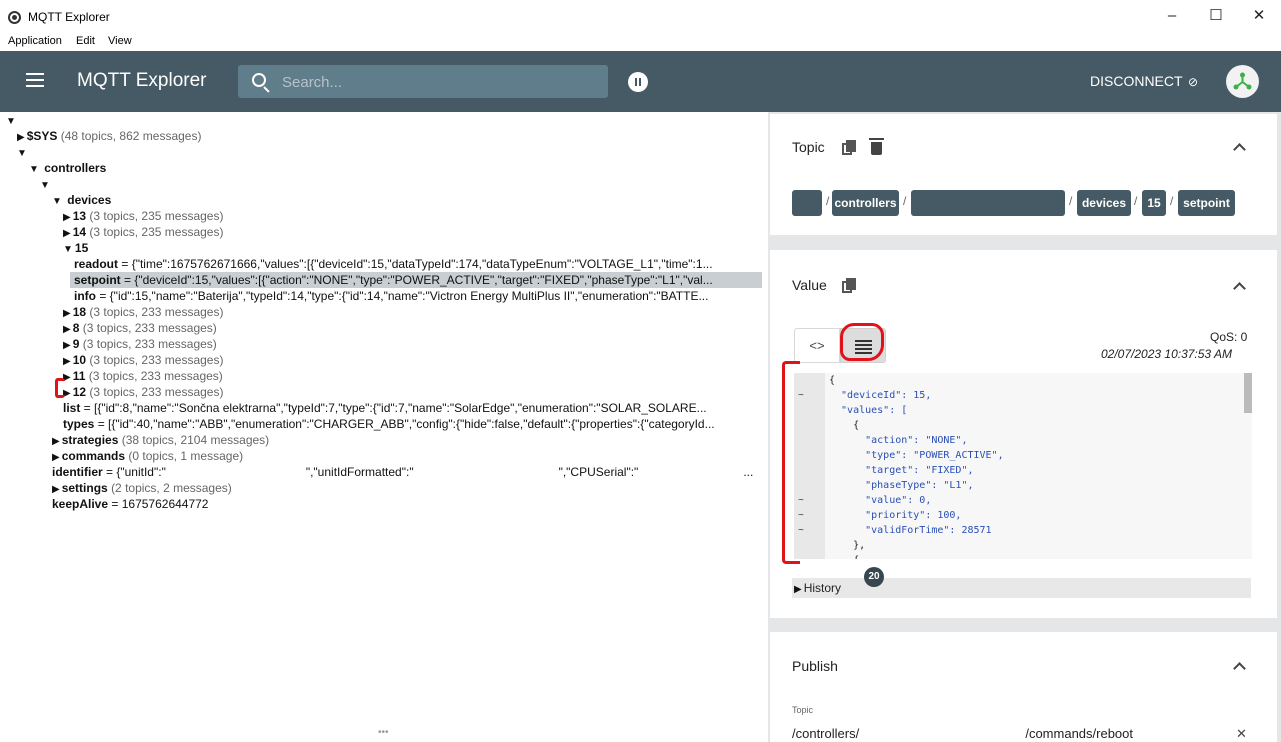 The image size is (1281, 742). Describe the element at coordinates (1154, 203) in the screenshot. I see `topic-crumb-15: 15` at that location.